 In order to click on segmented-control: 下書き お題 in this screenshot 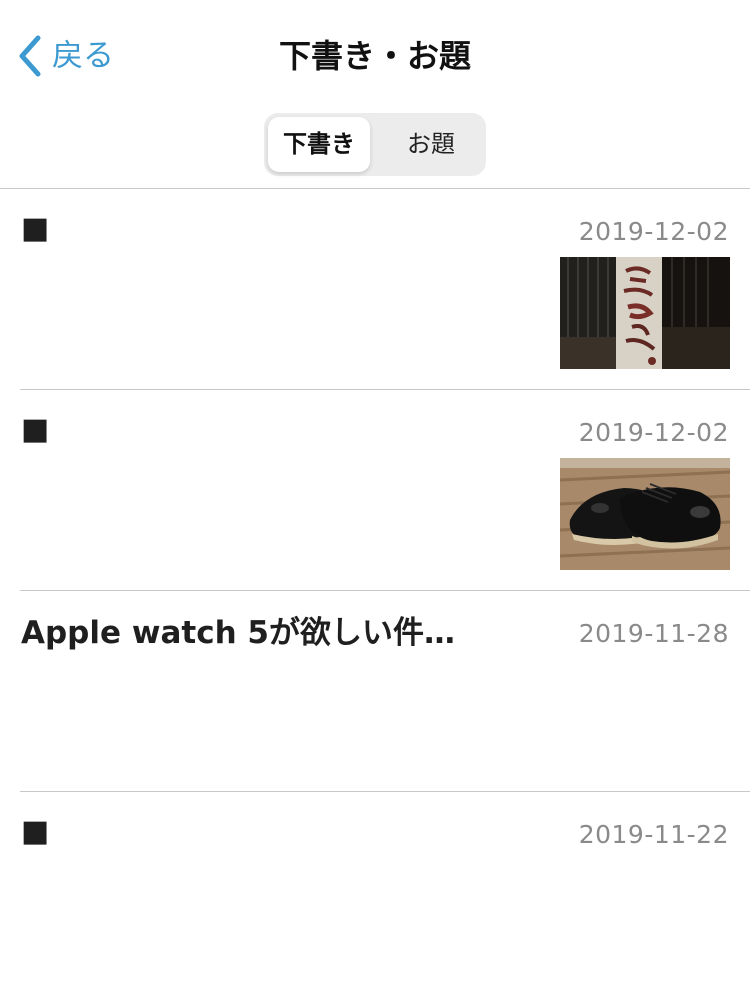, I will do `click(375, 144)`.